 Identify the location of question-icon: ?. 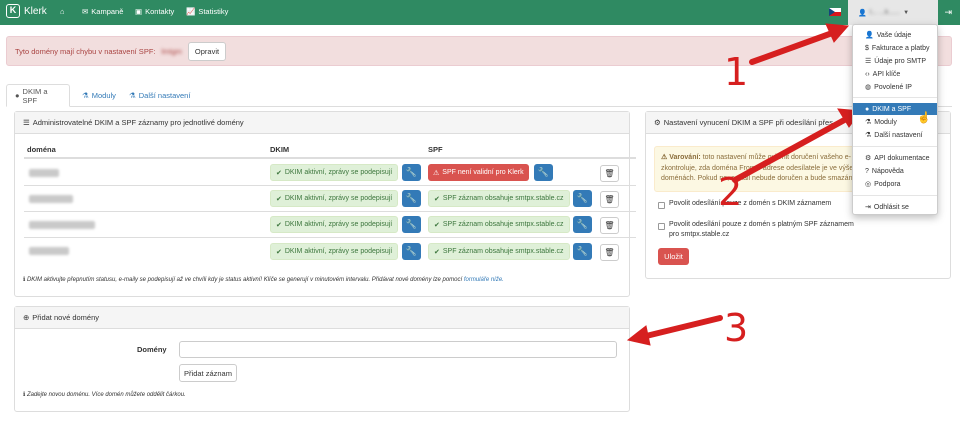
(867, 171).